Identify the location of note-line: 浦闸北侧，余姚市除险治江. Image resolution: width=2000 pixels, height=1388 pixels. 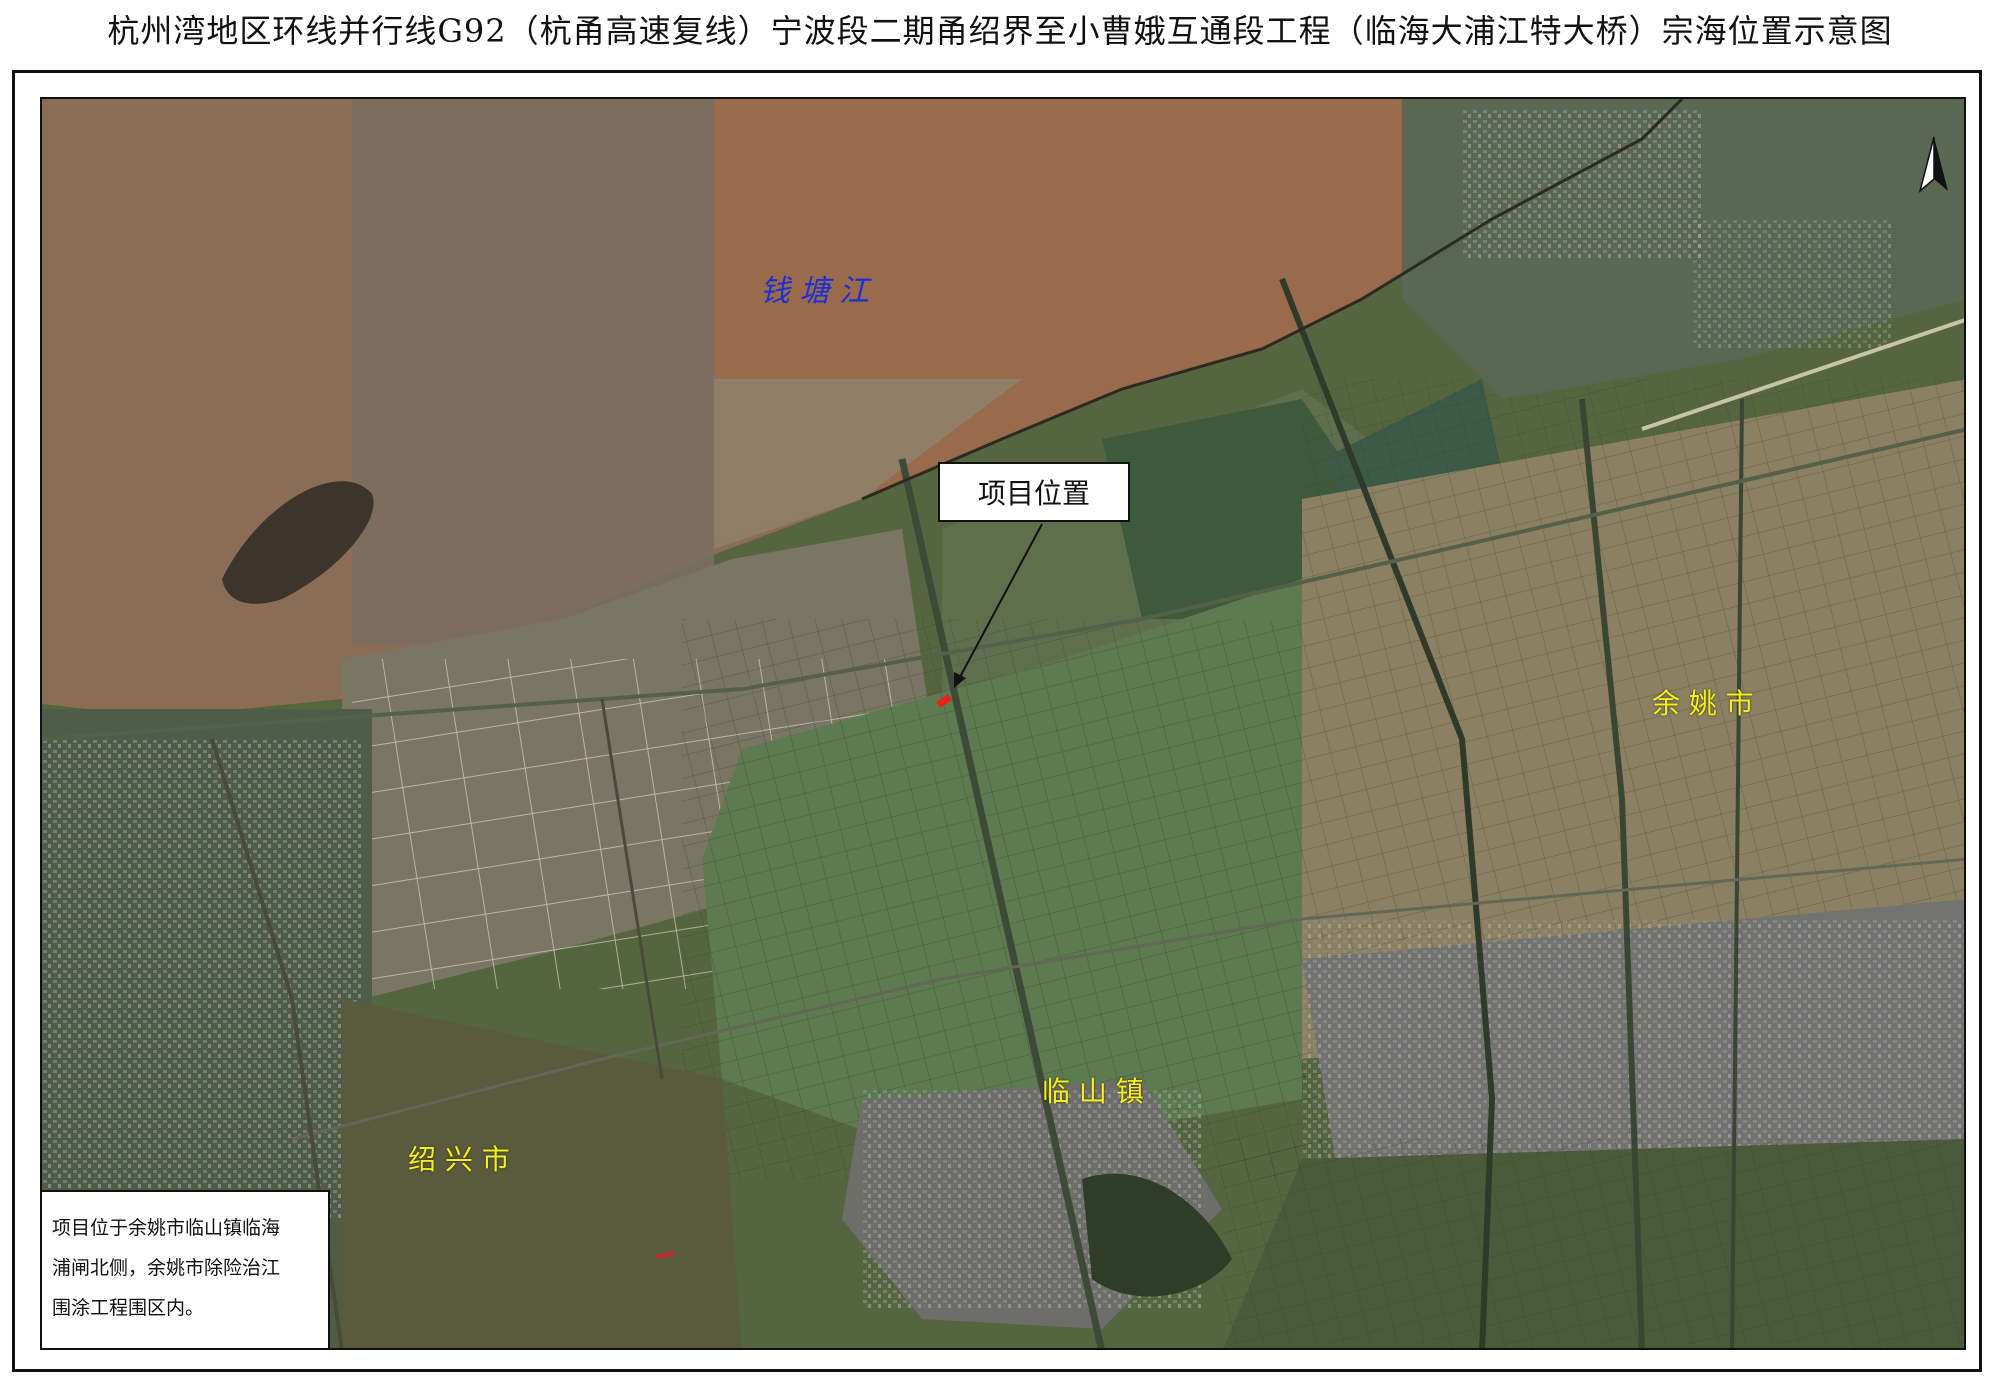
(166, 1268).